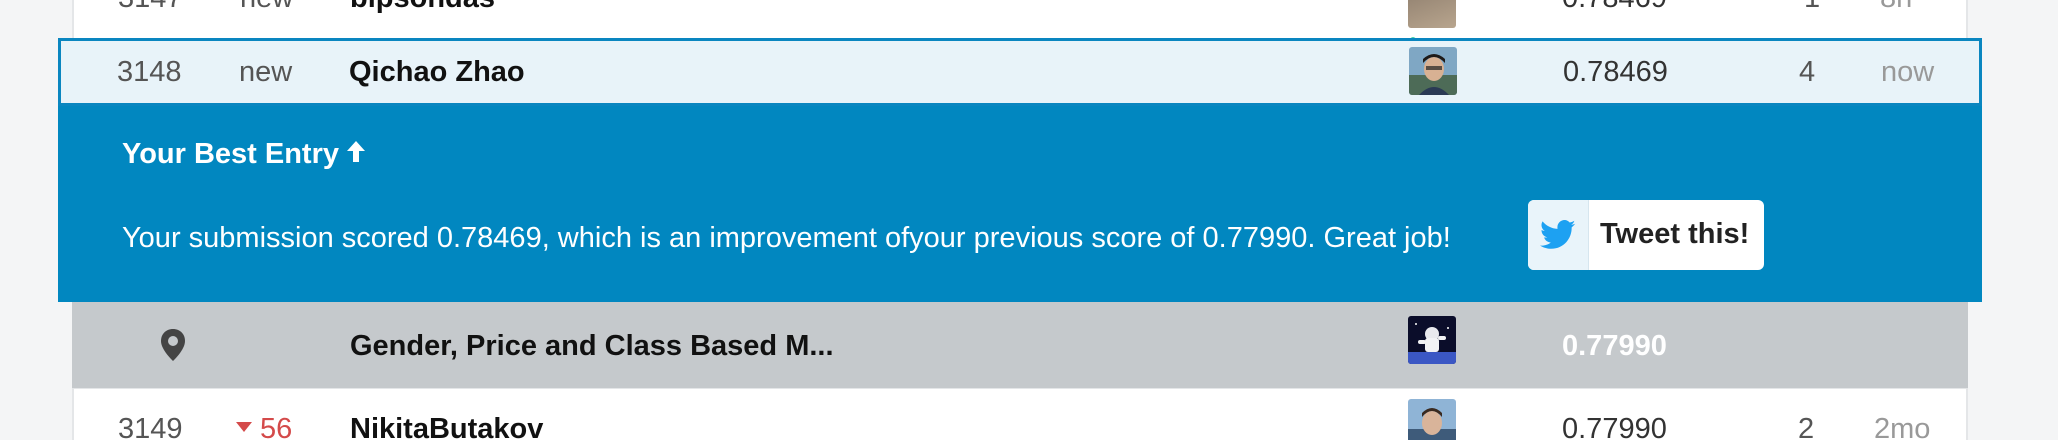  What do you see at coordinates (1896, 7) in the screenshot?
I see `last-submission-cell: 8h` at bounding box center [1896, 7].